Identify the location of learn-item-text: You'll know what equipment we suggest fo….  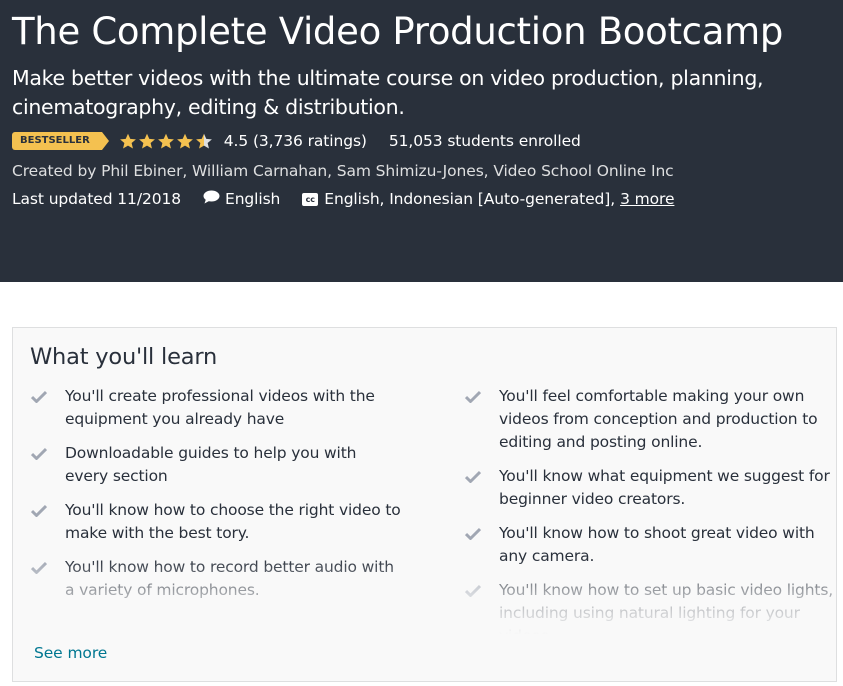
(664, 487).